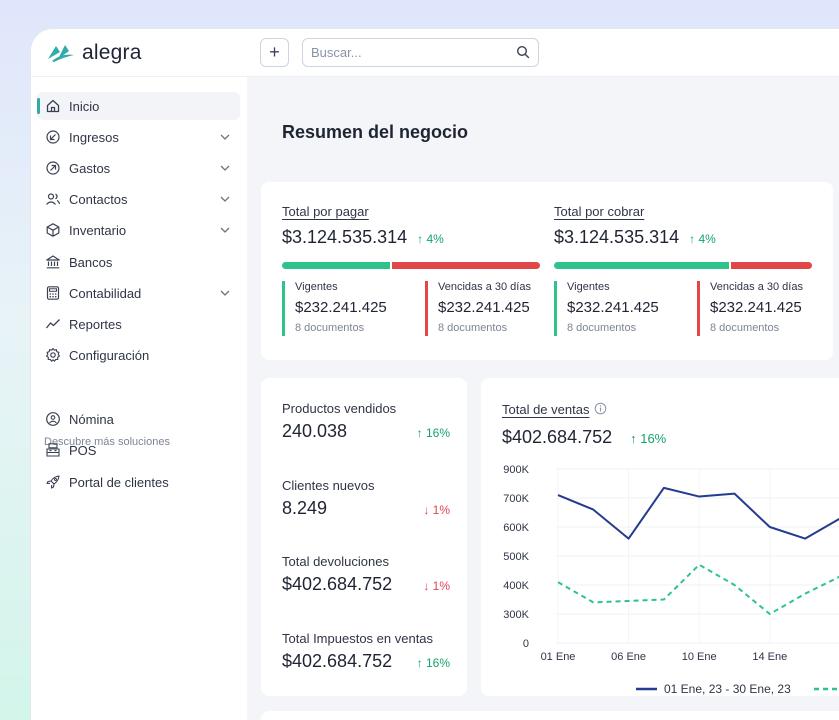 The width and height of the screenshot is (839, 720). I want to click on search-box, so click(420, 52).